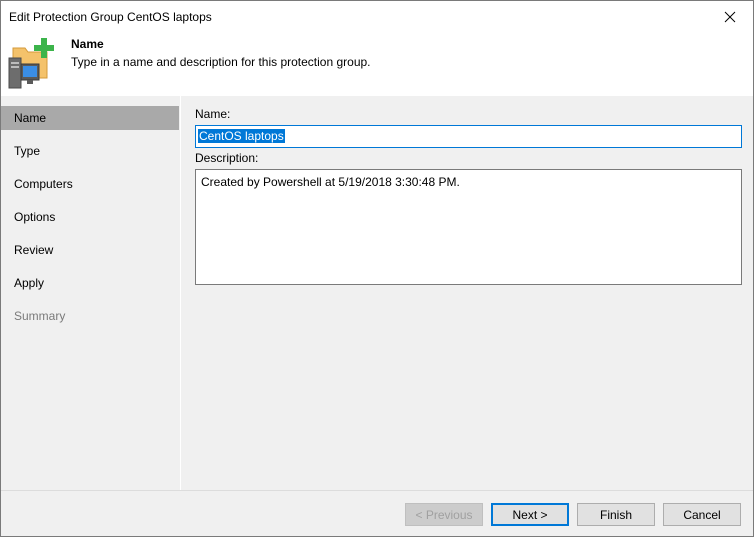 Image resolution: width=754 pixels, height=537 pixels. What do you see at coordinates (40, 316) in the screenshot?
I see `sidebar-item-summary: Summary` at bounding box center [40, 316].